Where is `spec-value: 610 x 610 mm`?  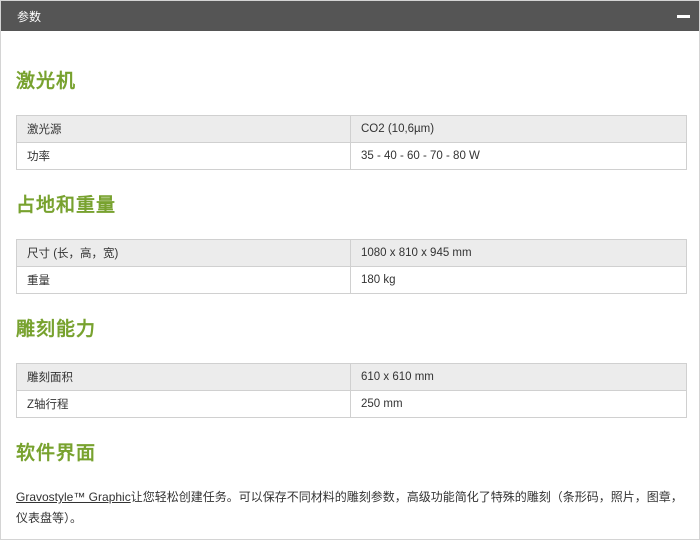 spec-value: 610 x 610 mm is located at coordinates (518, 377).